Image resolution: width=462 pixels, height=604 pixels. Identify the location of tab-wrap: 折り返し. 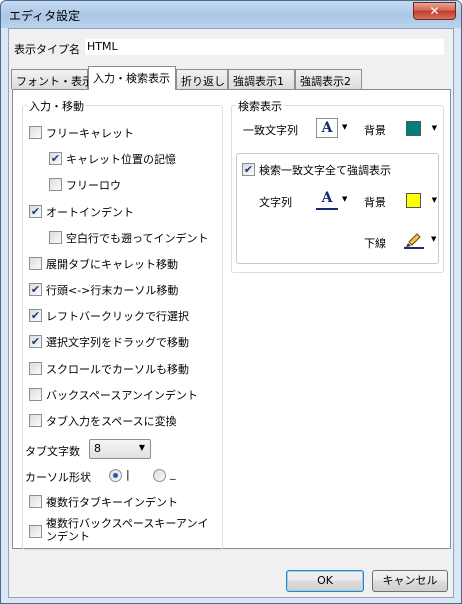
(202, 79).